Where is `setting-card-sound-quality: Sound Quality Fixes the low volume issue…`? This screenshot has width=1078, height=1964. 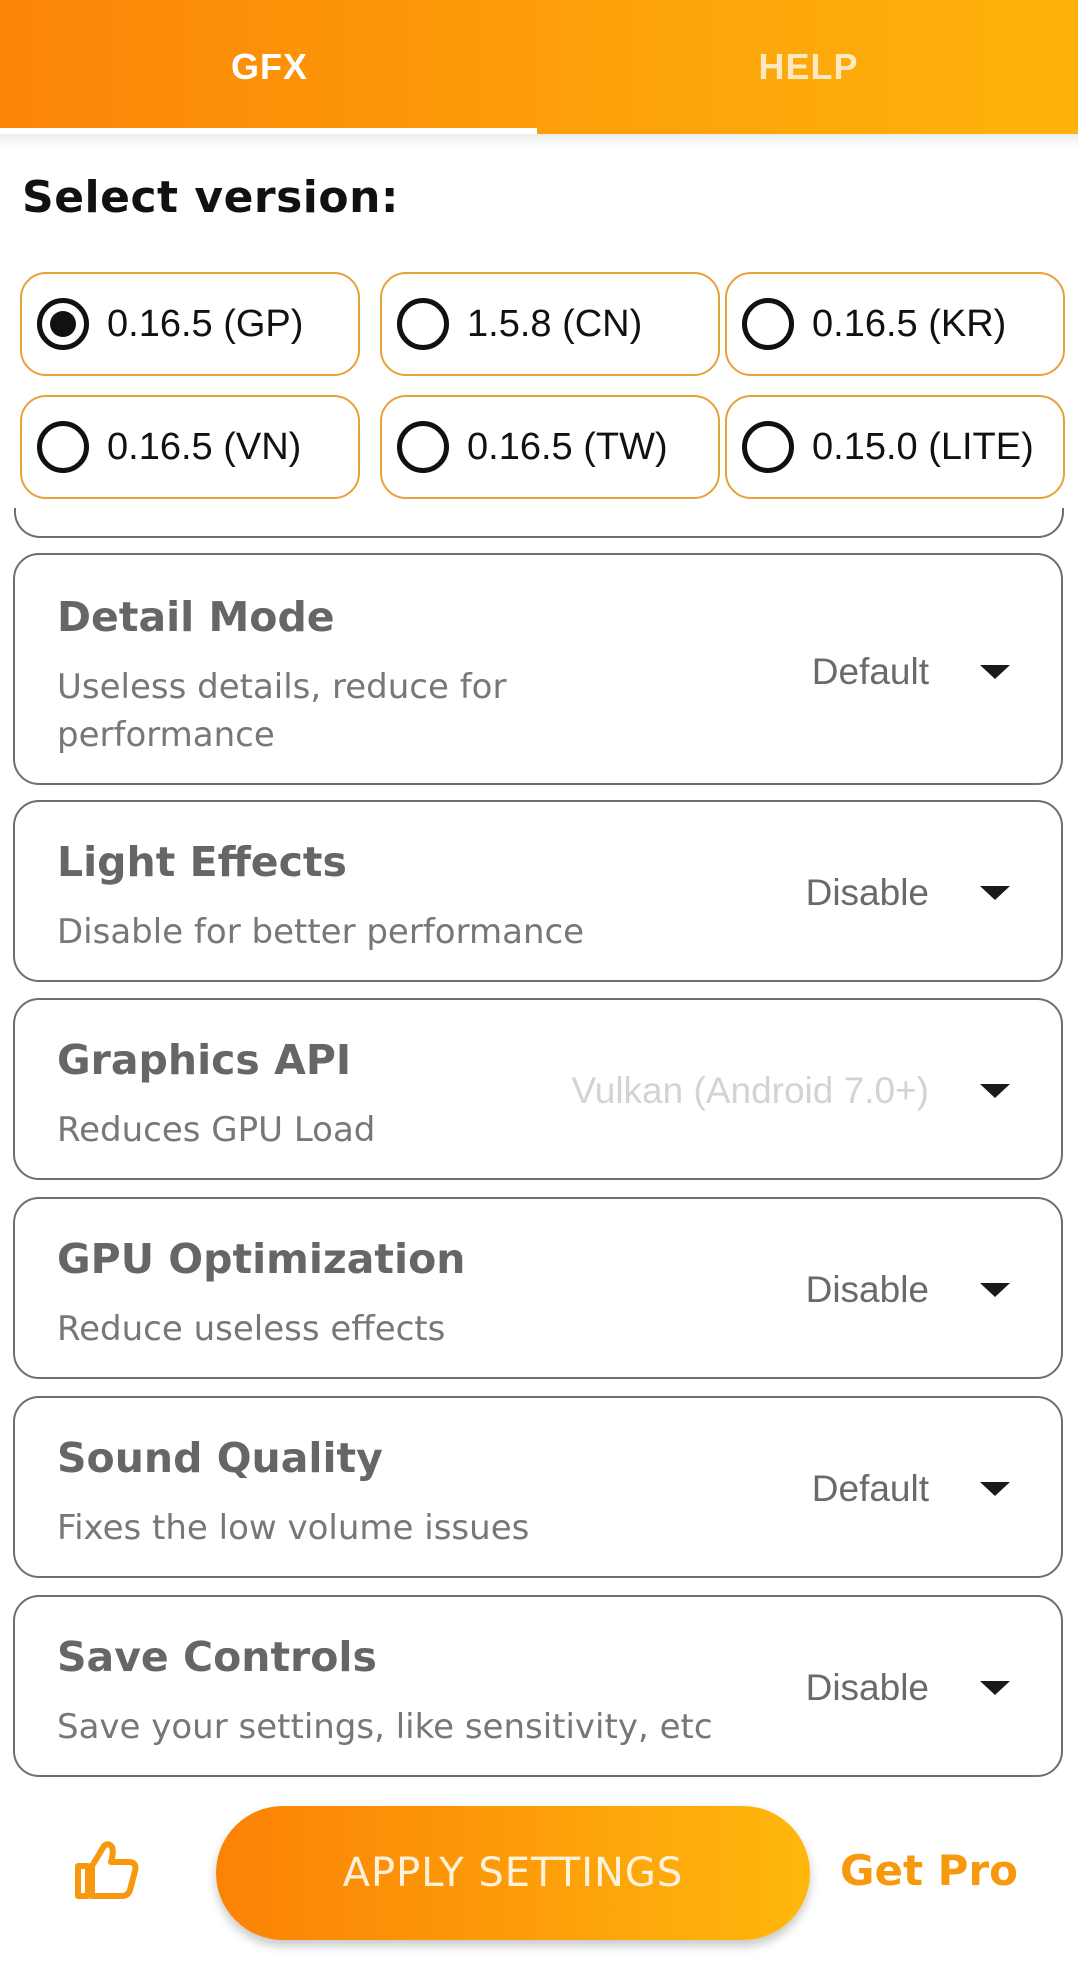 setting-card-sound-quality: Sound Quality Fixes the low volume issue… is located at coordinates (538, 1487).